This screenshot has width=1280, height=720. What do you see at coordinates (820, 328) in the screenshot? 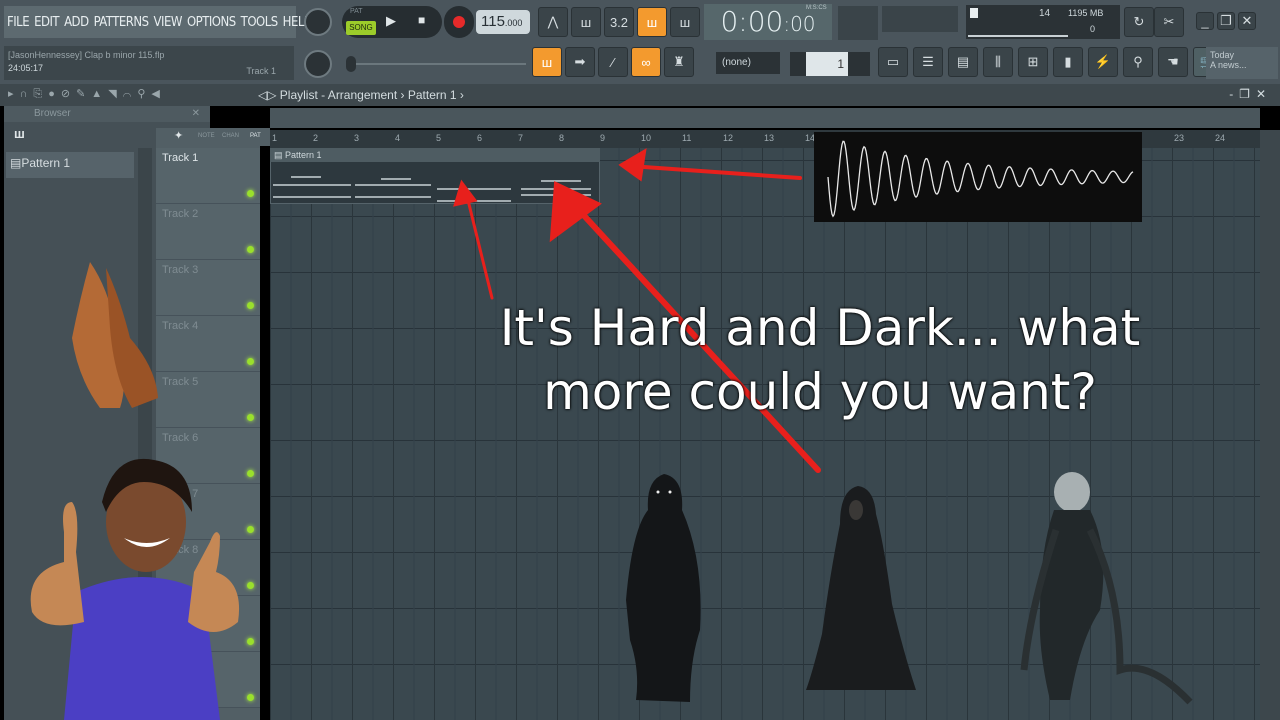
I see `caption-line-1: It's Hard and Dark... what` at bounding box center [820, 328].